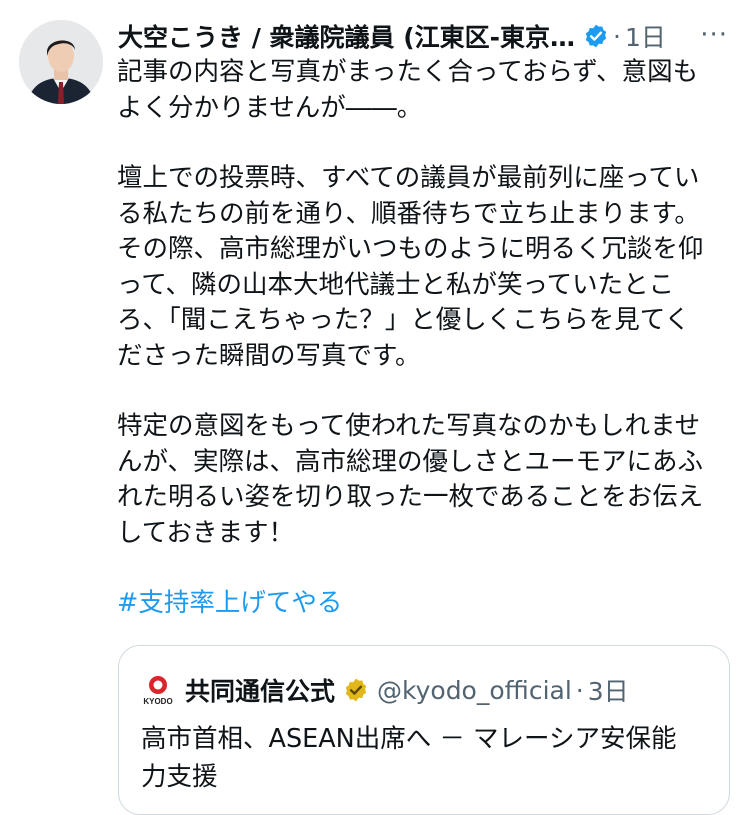 The width and height of the screenshot is (744, 815). What do you see at coordinates (158, 690) in the screenshot?
I see `kyodo-logo: KYODO` at bounding box center [158, 690].